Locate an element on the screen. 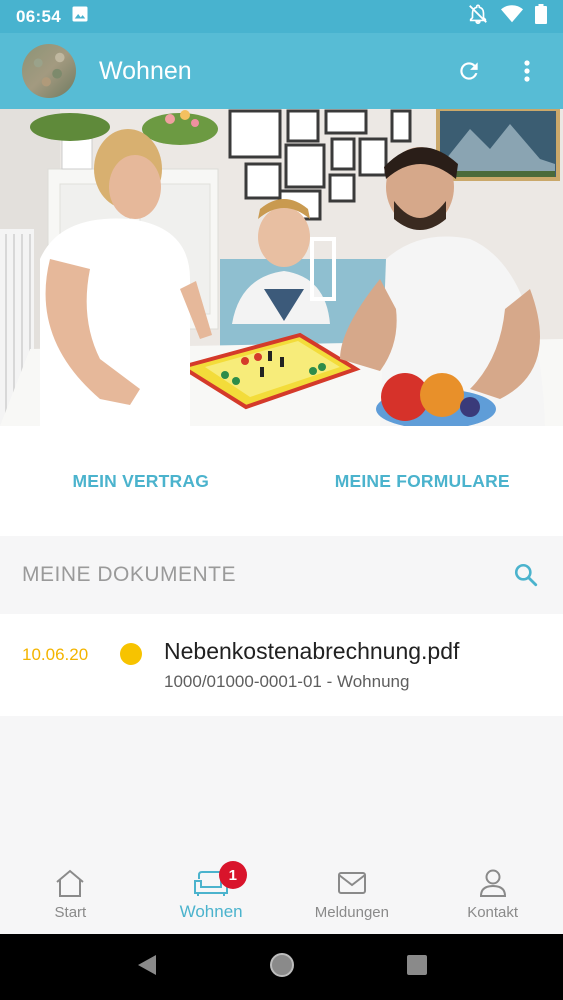 This screenshot has width=563, height=1000. bottom-navigation: Start 1 Wohnen Meldungen Kontakt is located at coordinates (281, 894).